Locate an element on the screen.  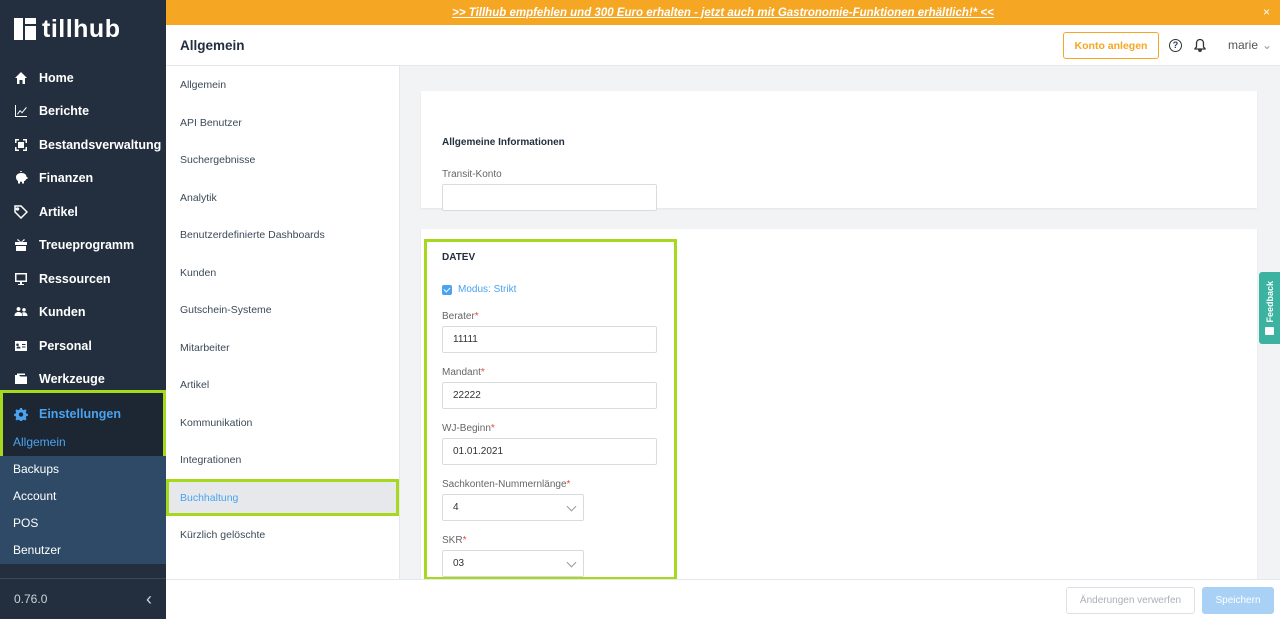
settings-subitem-pos: POS is located at coordinates (83, 523).